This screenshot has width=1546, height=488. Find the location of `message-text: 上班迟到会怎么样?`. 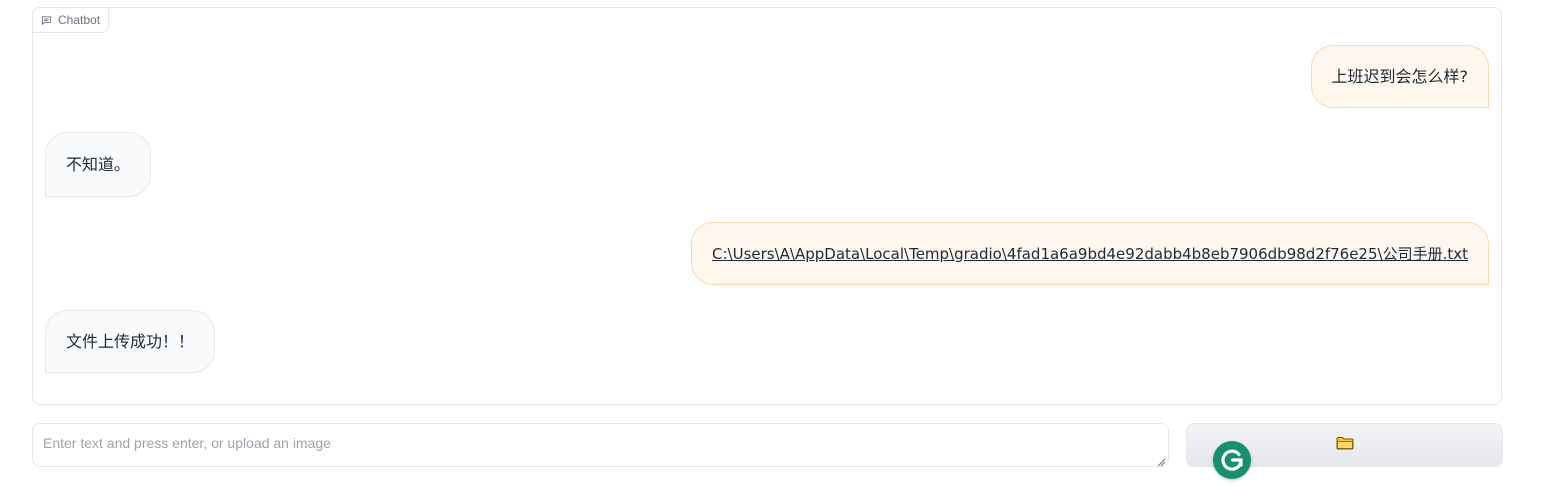

message-text: 上班迟到会怎么样? is located at coordinates (1400, 76).